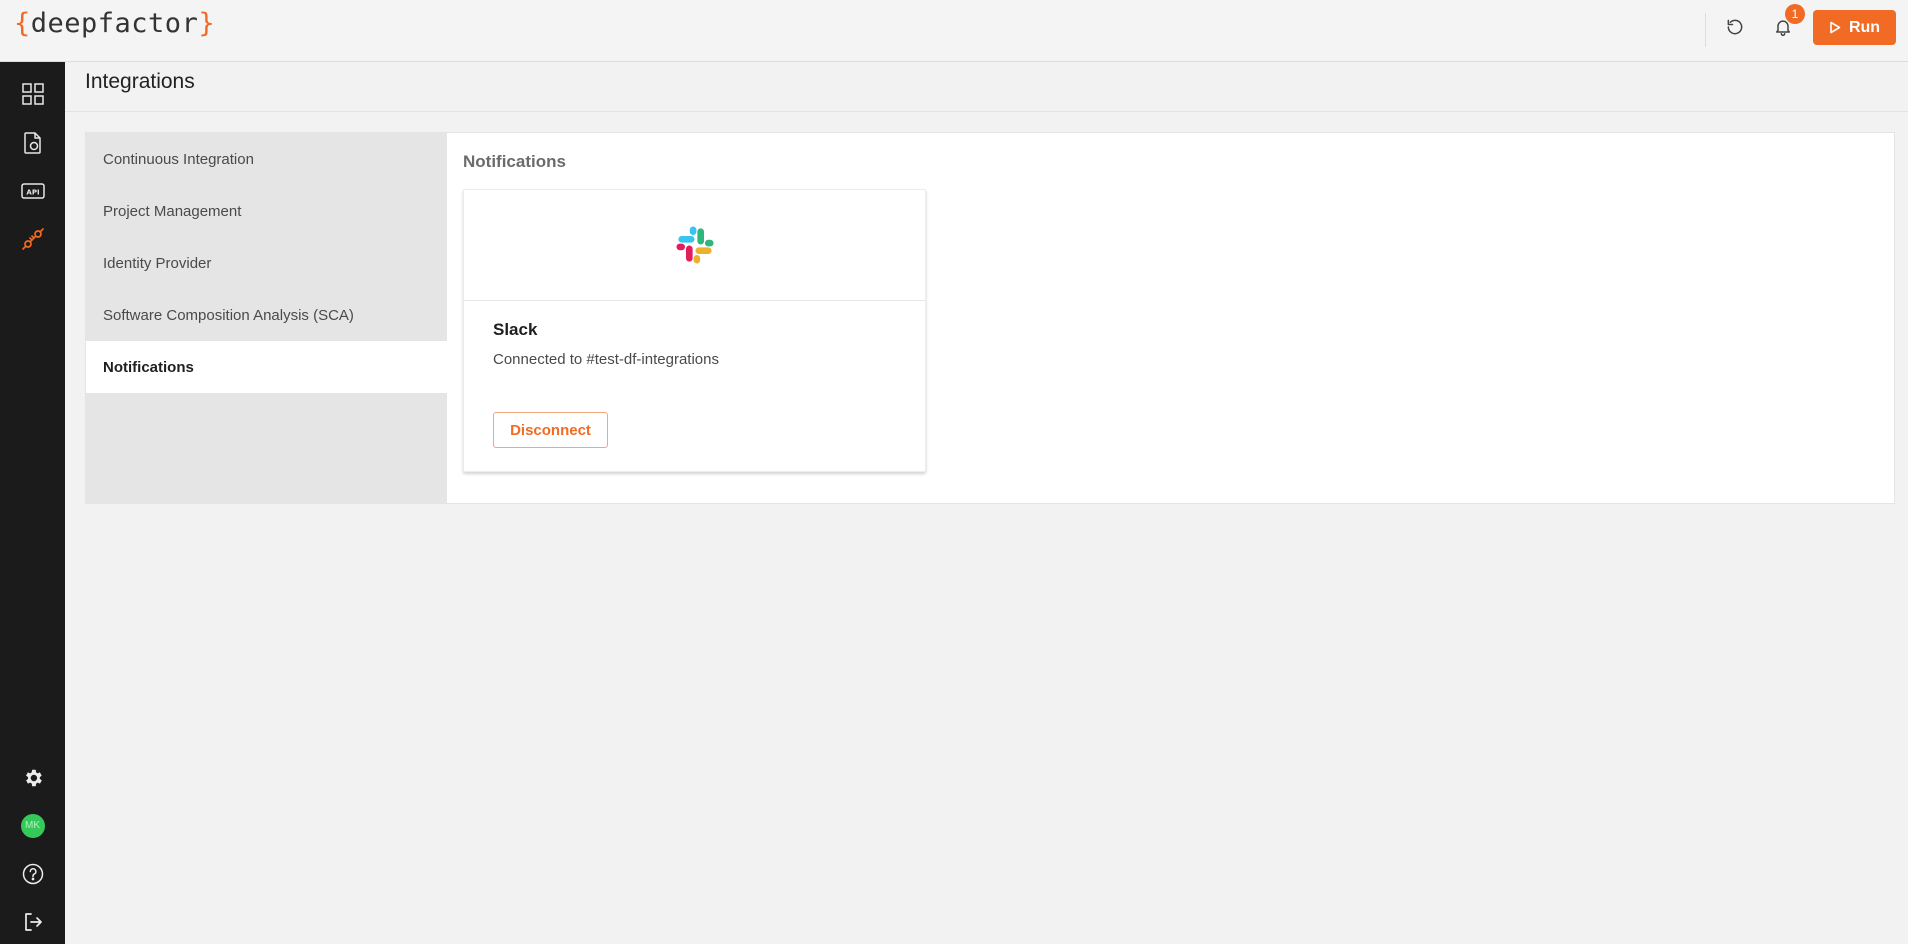 This screenshot has width=1908, height=944. I want to click on api-icon: API, so click(32, 191).